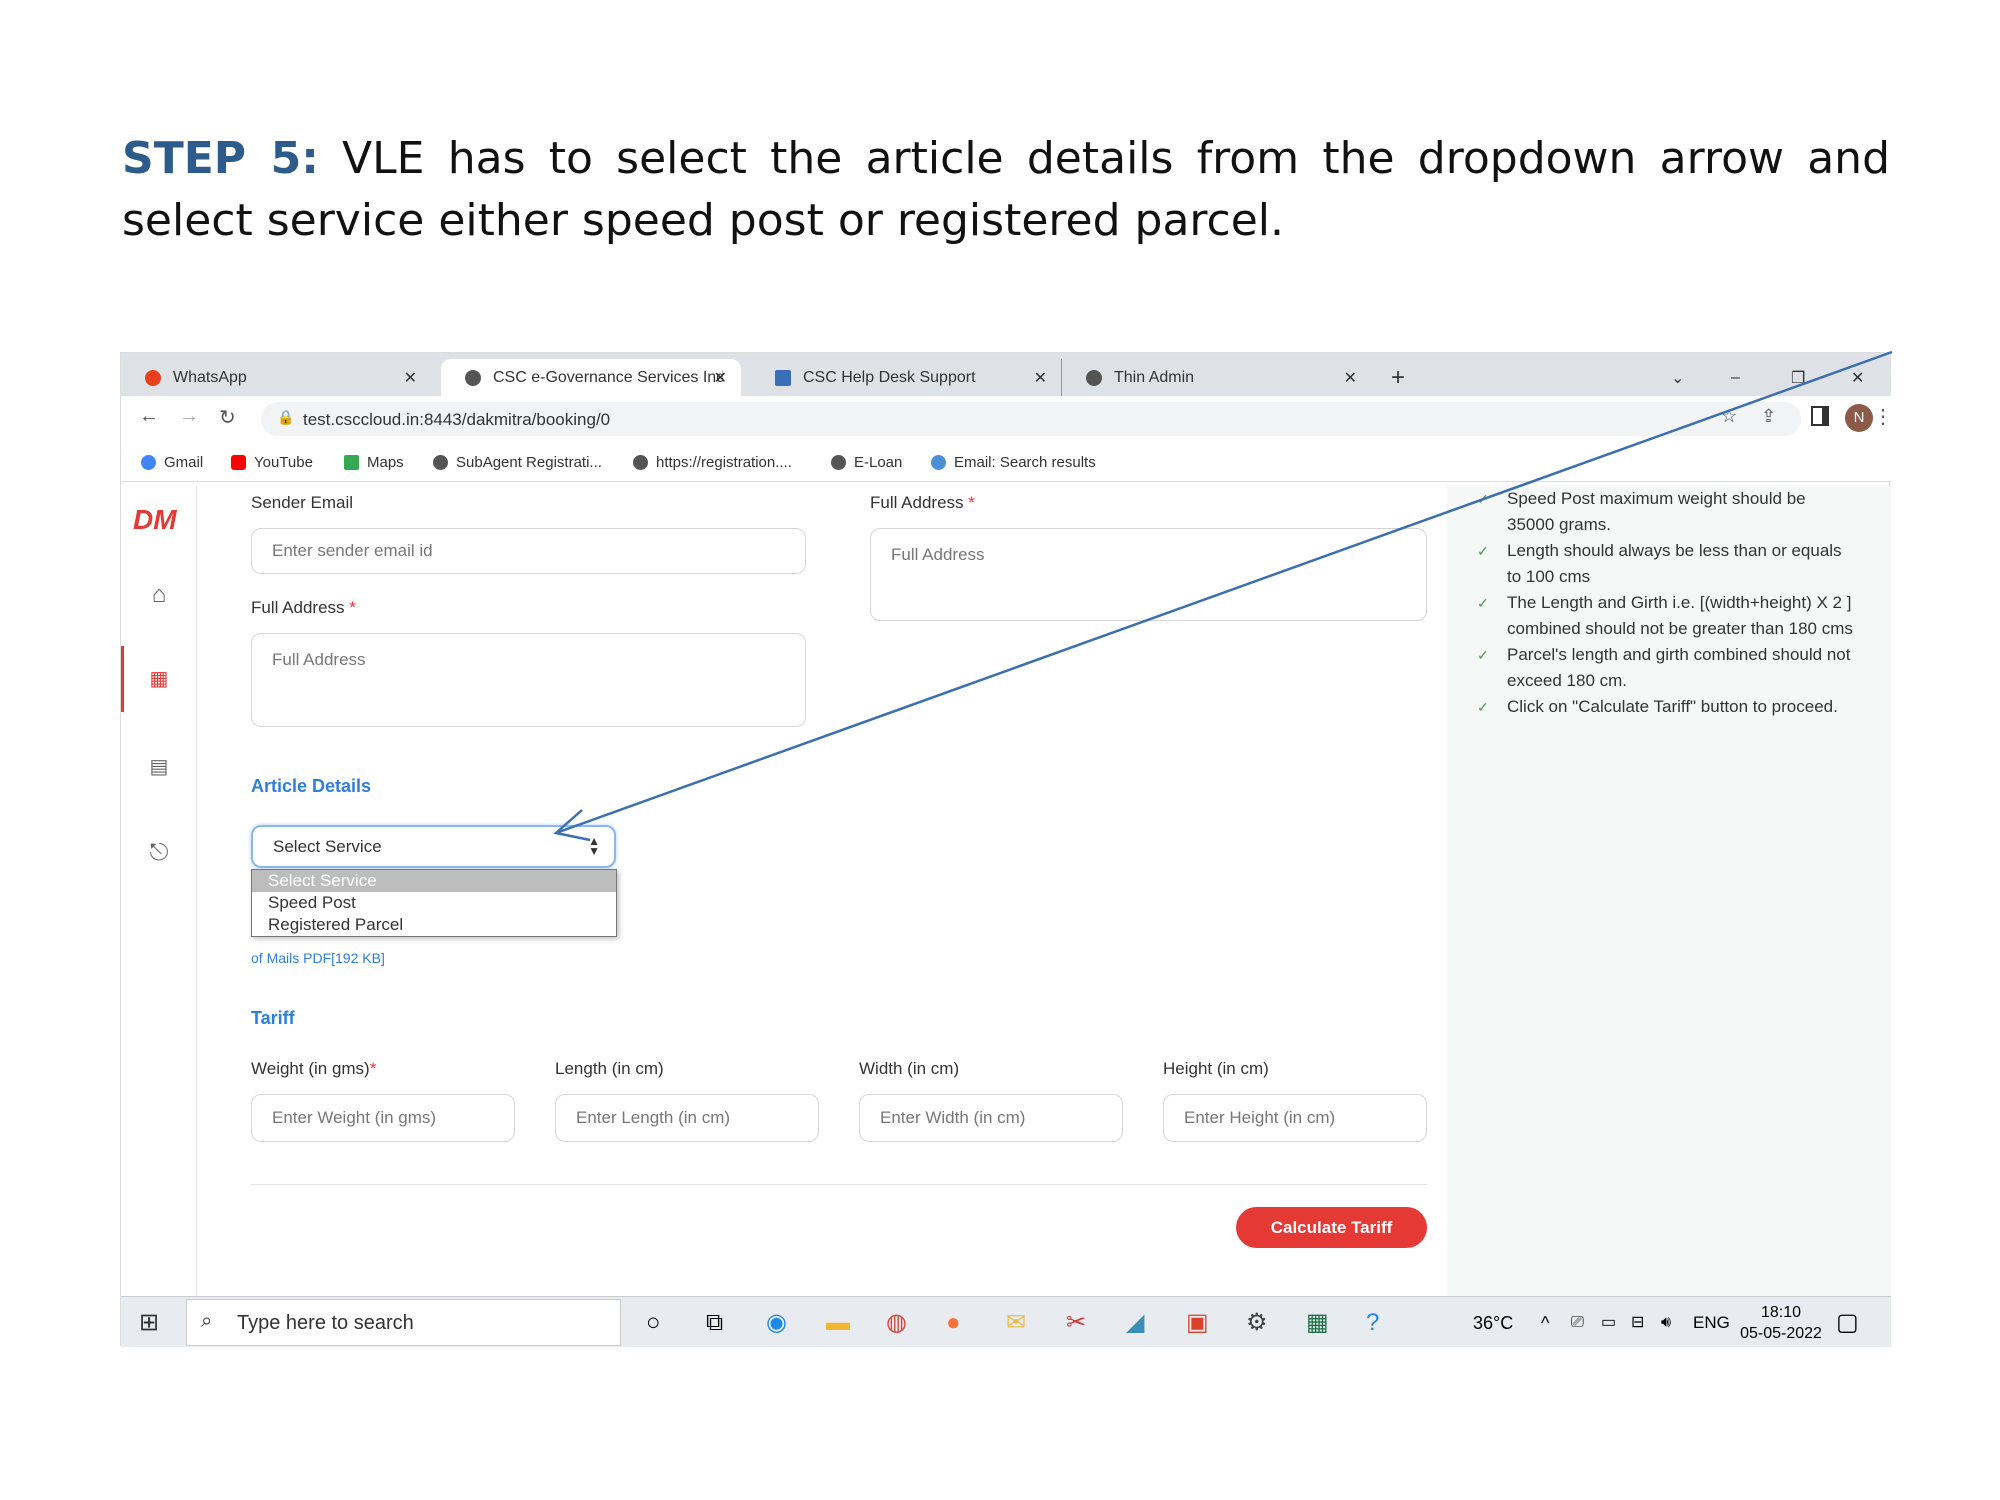 Image resolution: width=2000 pixels, height=1500 pixels. I want to click on temperature: 36°C, so click(1493, 1323).